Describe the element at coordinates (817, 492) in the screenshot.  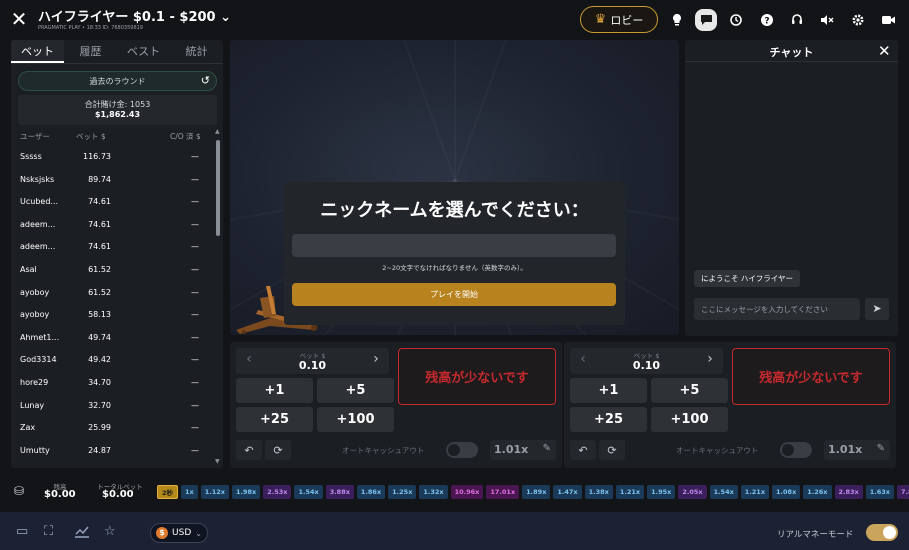
I see `multiplier-chip: 1.26x` at that location.